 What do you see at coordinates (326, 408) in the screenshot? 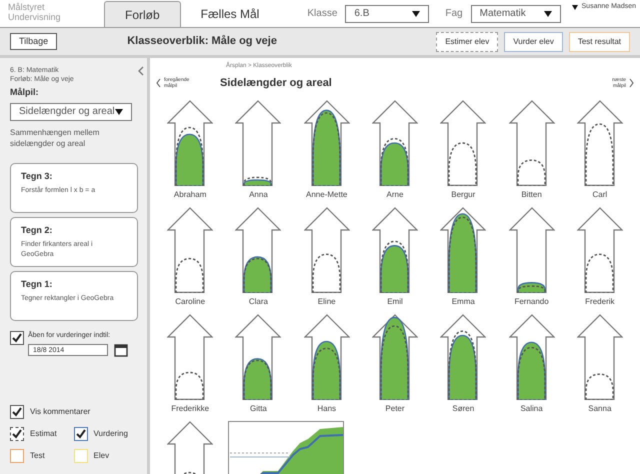
I see `student-name: Hans` at bounding box center [326, 408].